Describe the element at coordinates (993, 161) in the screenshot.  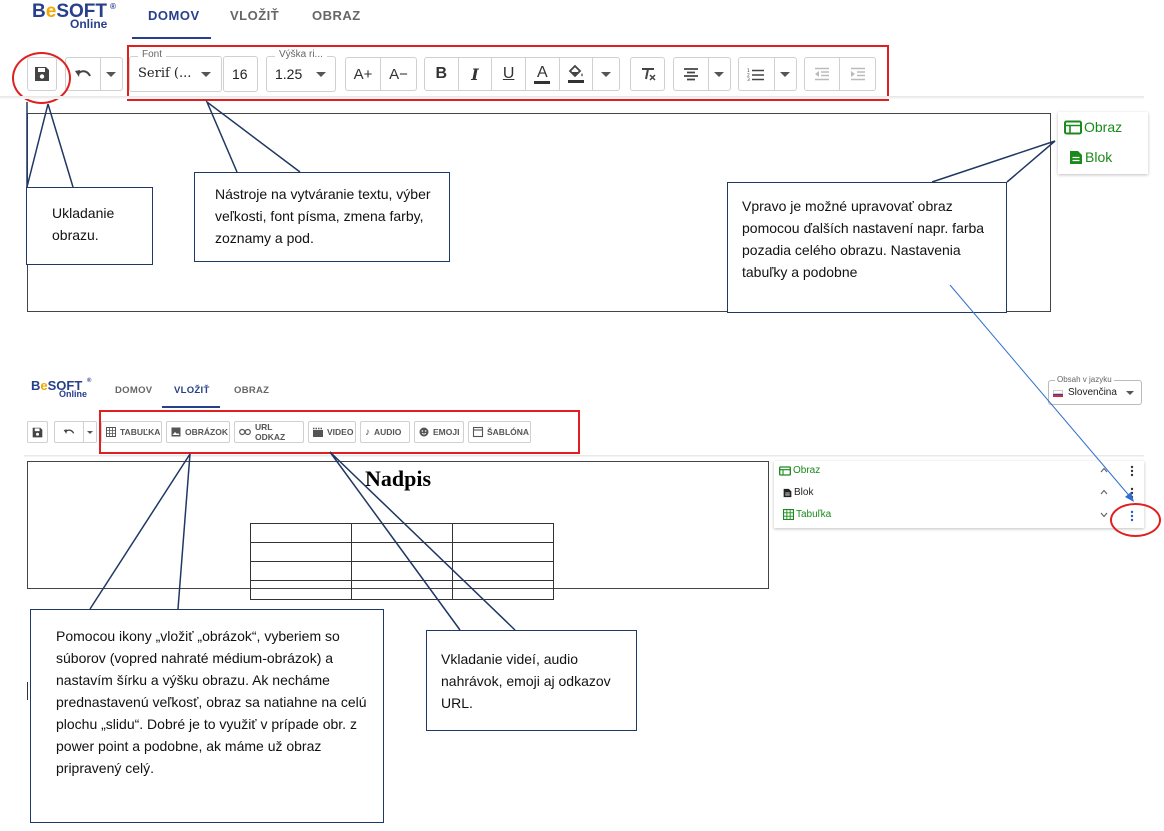
I see `connector-right-panel` at that location.